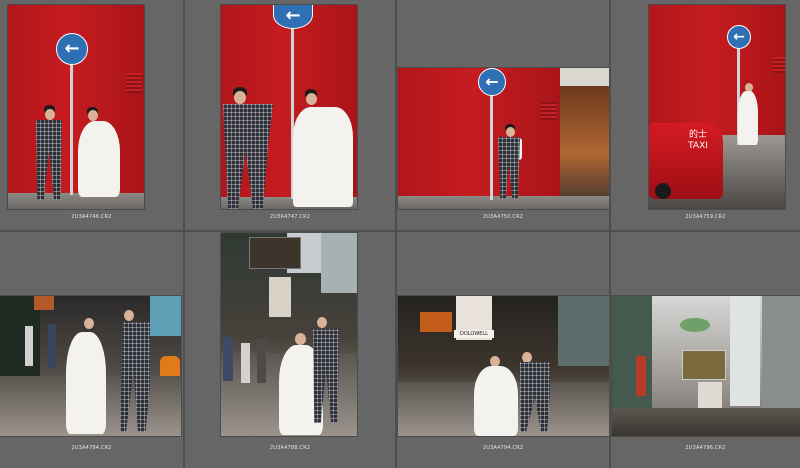 Image resolution: width=800 pixels, height=468 pixels. What do you see at coordinates (474, 334) in the screenshot?
I see `shop-sign: DOLOWELL` at bounding box center [474, 334].